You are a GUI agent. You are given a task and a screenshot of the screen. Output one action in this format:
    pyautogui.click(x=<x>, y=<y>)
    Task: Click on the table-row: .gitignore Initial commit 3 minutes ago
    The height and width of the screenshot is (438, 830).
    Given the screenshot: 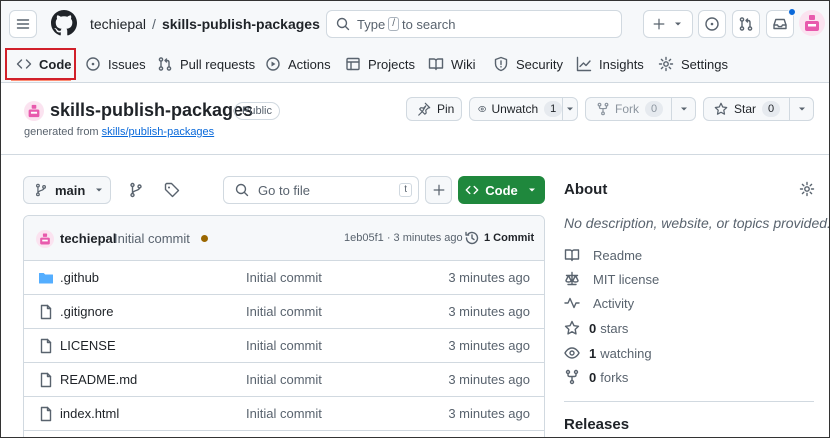 What is the action you would take?
    pyautogui.click(x=284, y=312)
    